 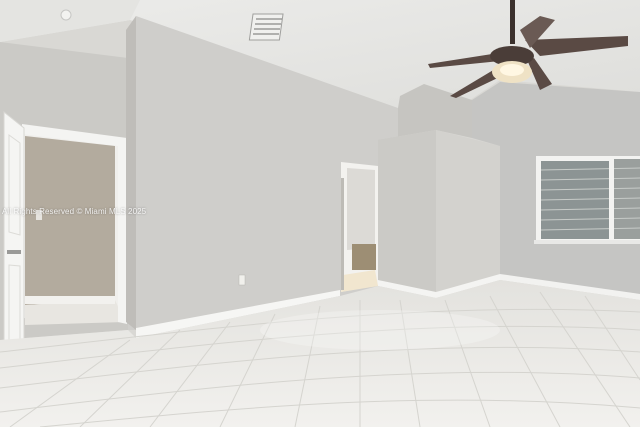 I want to click on center-doorway-cabinet, so click(x=364, y=257).